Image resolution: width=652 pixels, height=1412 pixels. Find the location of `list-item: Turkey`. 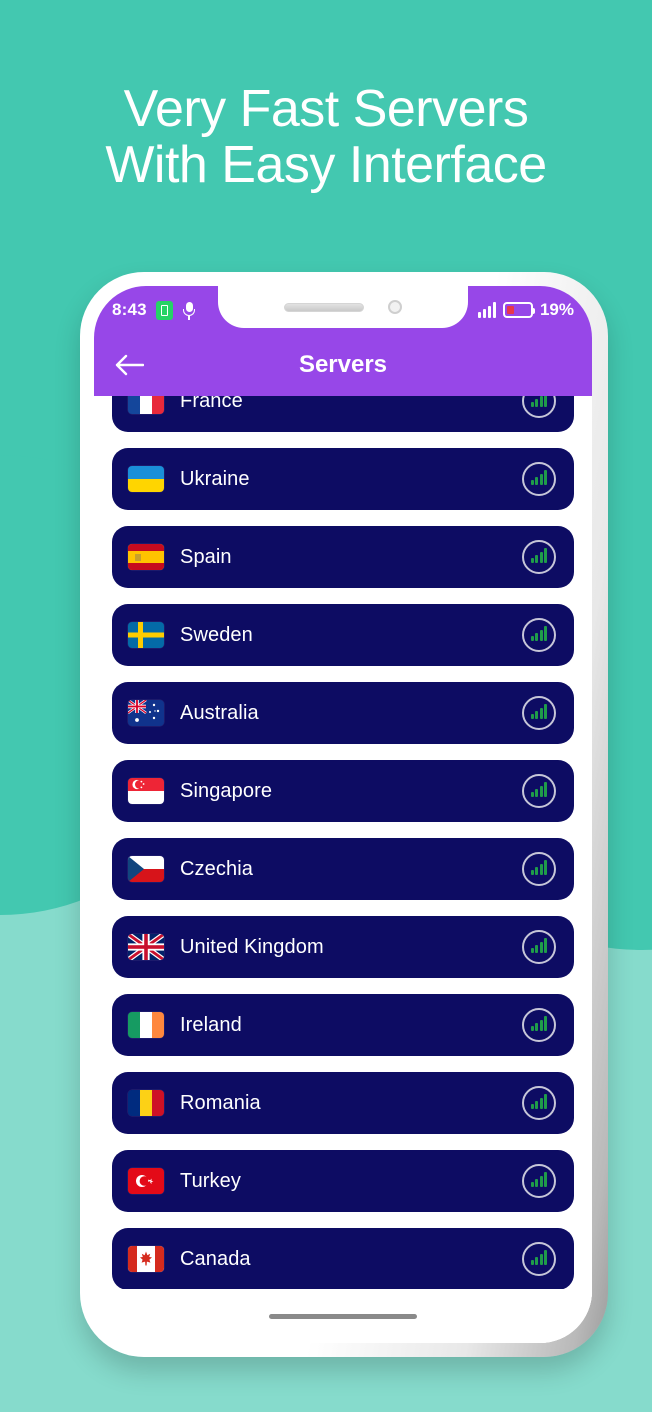

list-item: Turkey is located at coordinates (343, 1181).